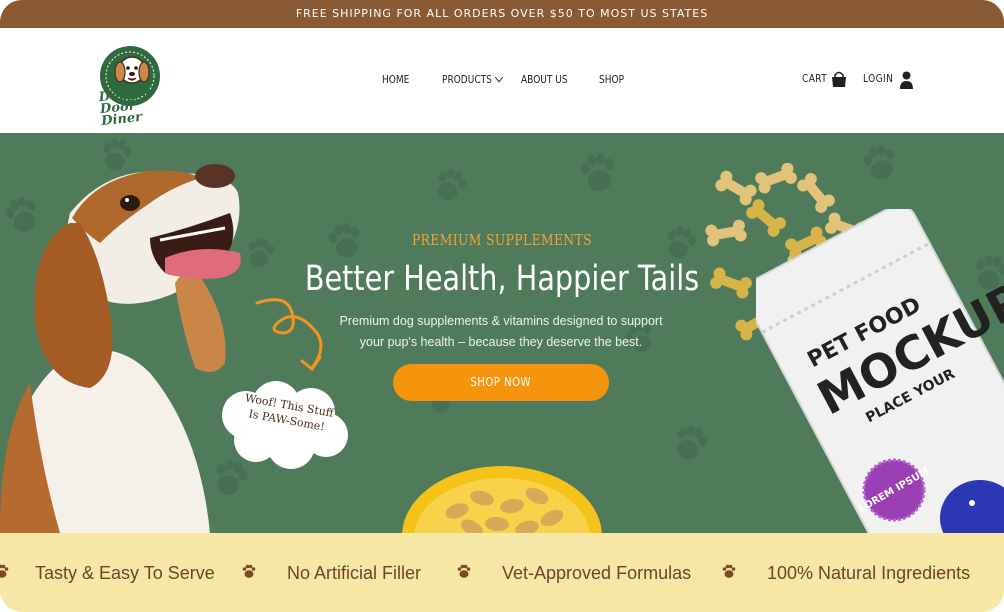  I want to click on shop-now-label: SHOP NOW, so click(501, 382).